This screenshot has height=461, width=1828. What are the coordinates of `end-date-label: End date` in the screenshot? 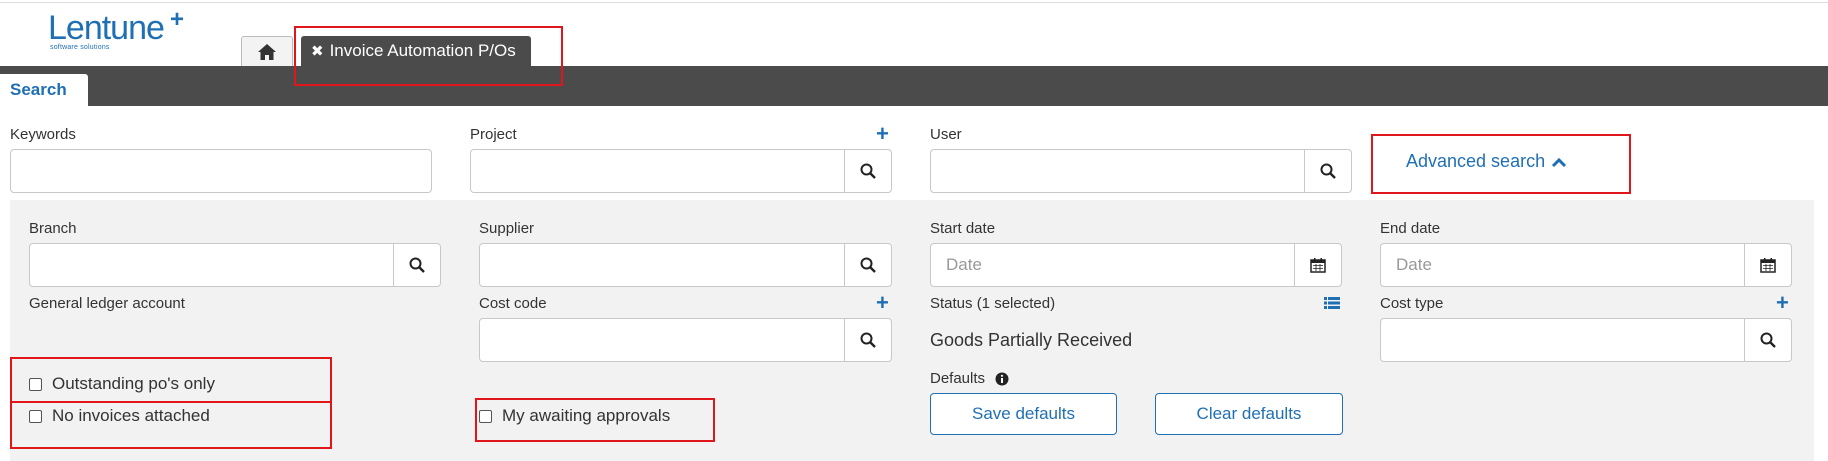 It's located at (1410, 228).